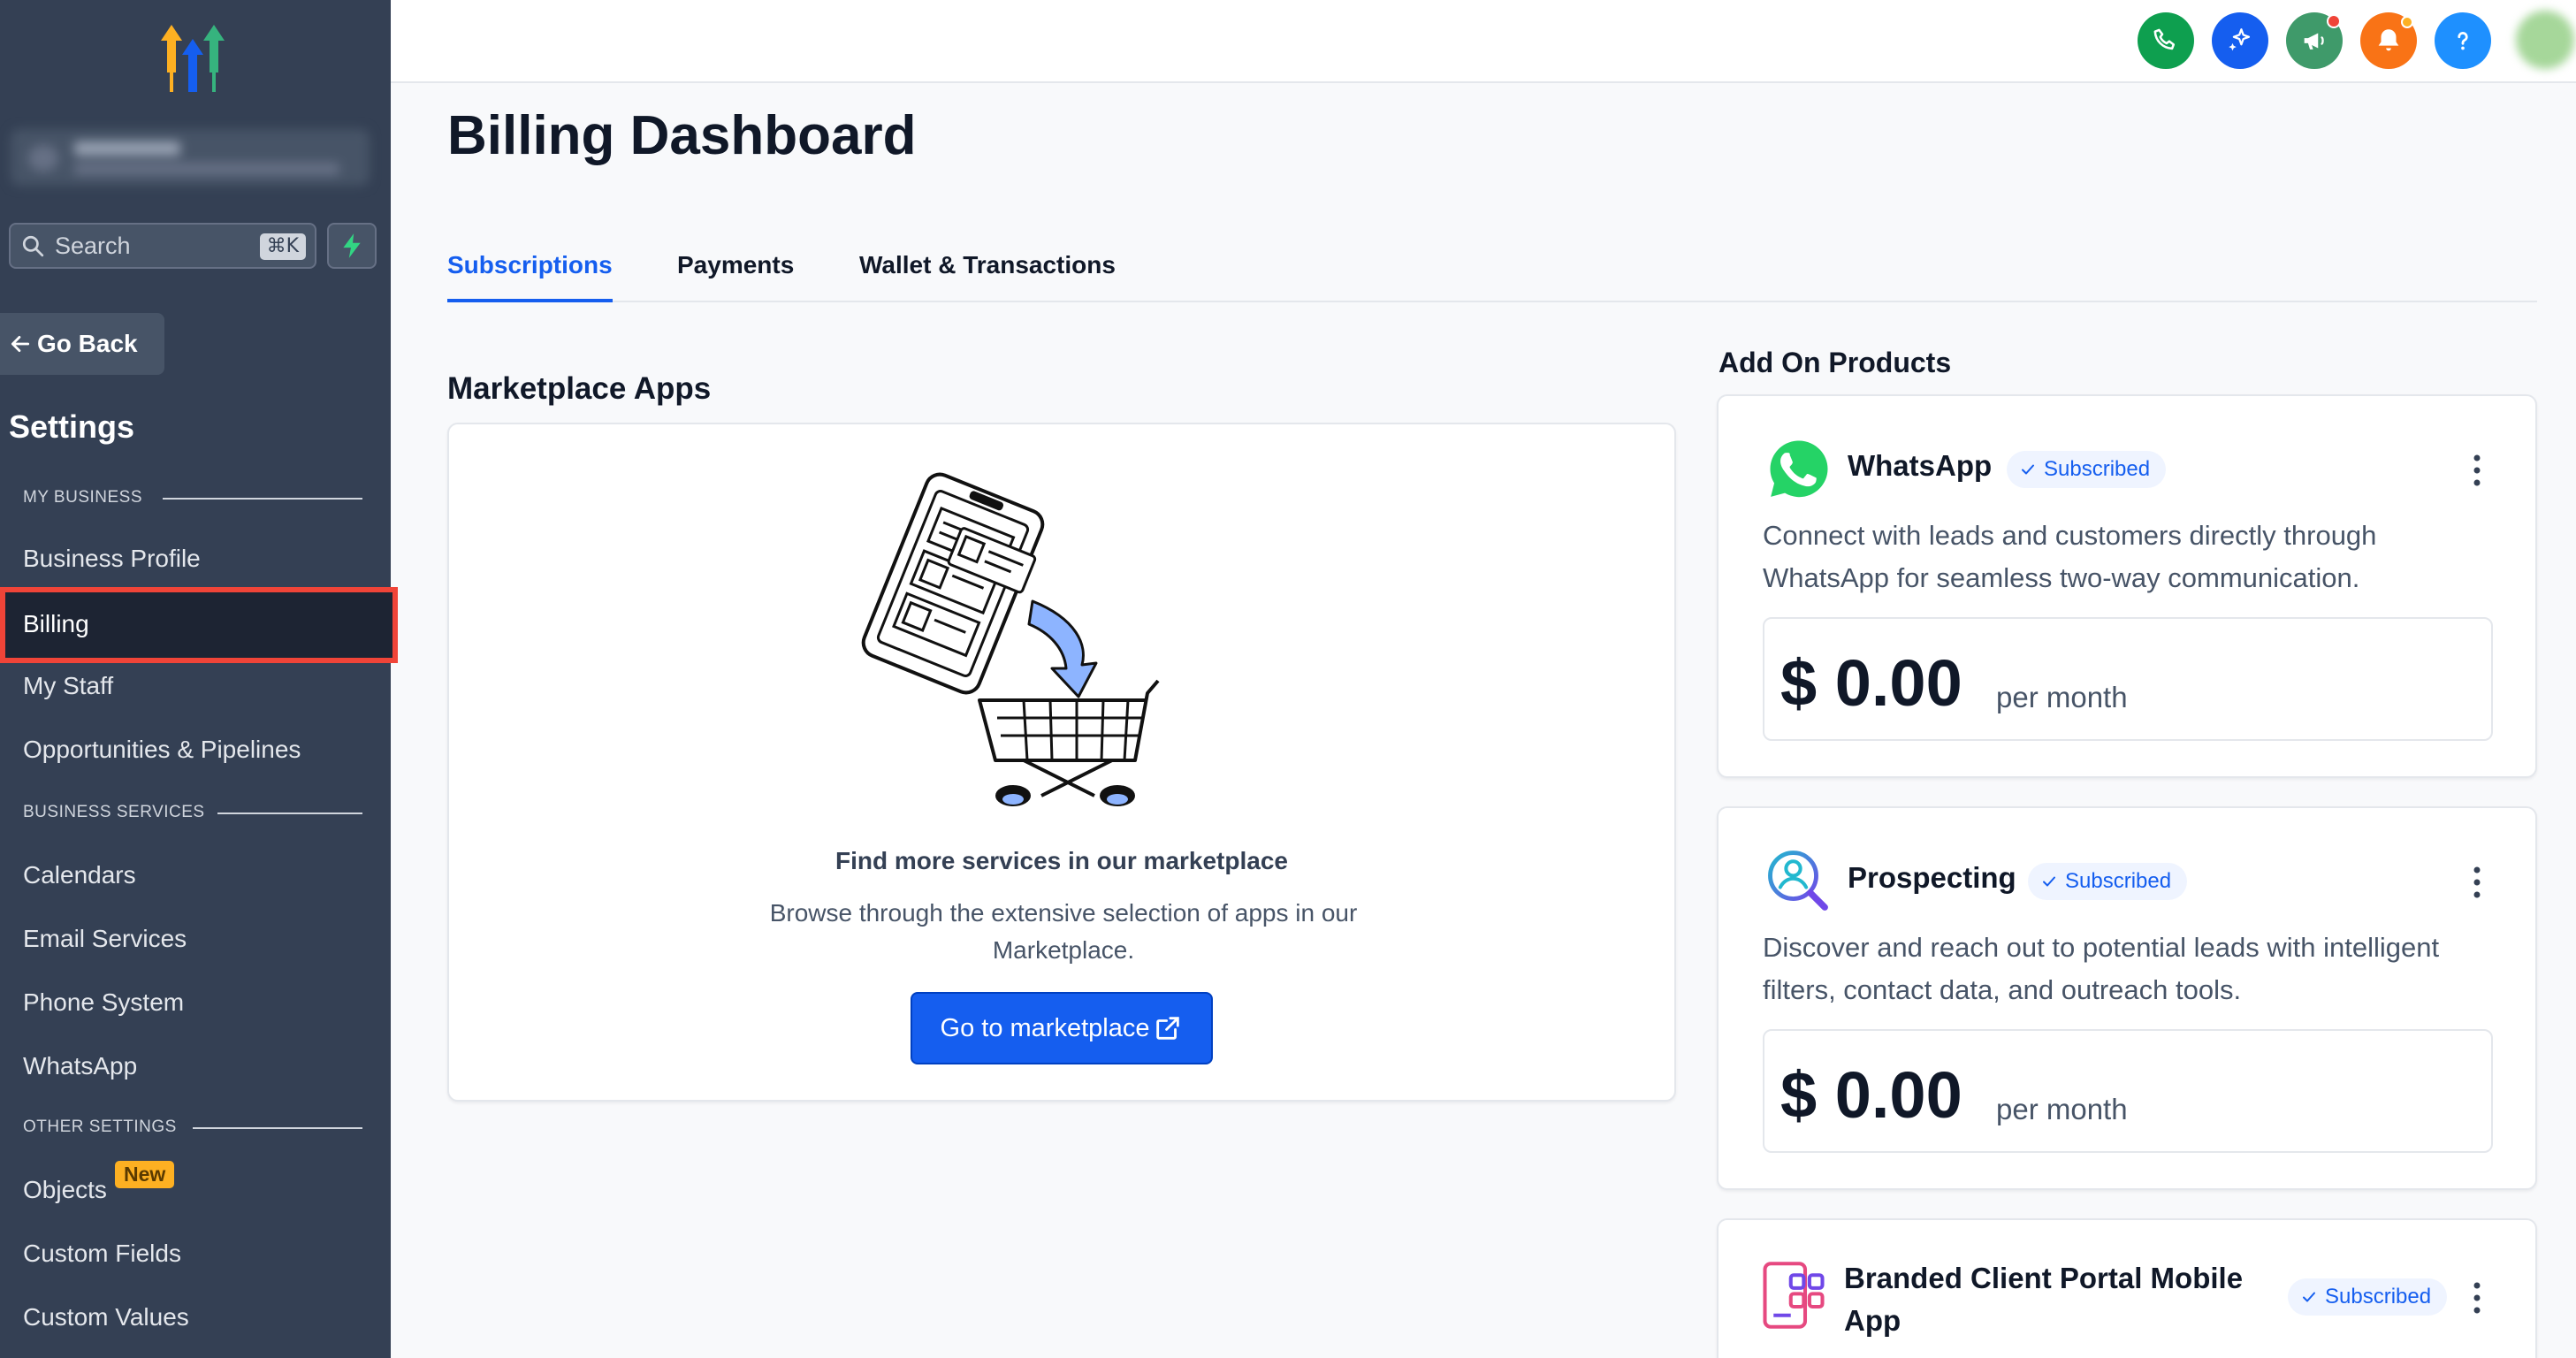 The height and width of the screenshot is (1358, 2576). Describe the element at coordinates (103, 1003) in the screenshot. I see `sidebar-item-phone-system: Phone System` at that location.